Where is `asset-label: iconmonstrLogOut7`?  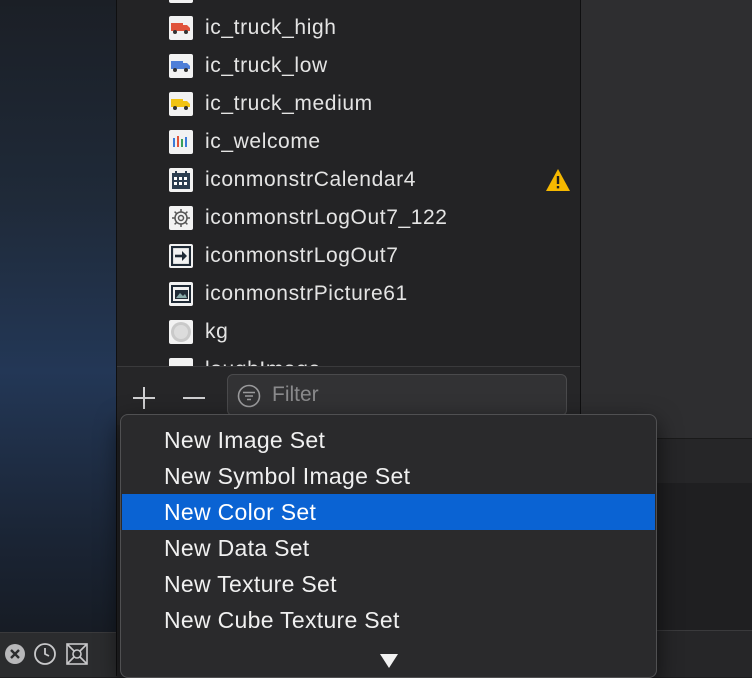
asset-label: iconmonstrLogOut7 is located at coordinates (302, 255).